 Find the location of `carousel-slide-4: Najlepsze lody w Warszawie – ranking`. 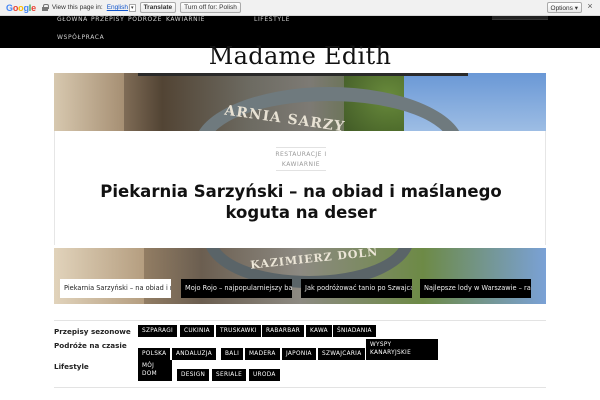

carousel-slide-4: Najlepsze lody w Warszawie – ranking is located at coordinates (475, 288).